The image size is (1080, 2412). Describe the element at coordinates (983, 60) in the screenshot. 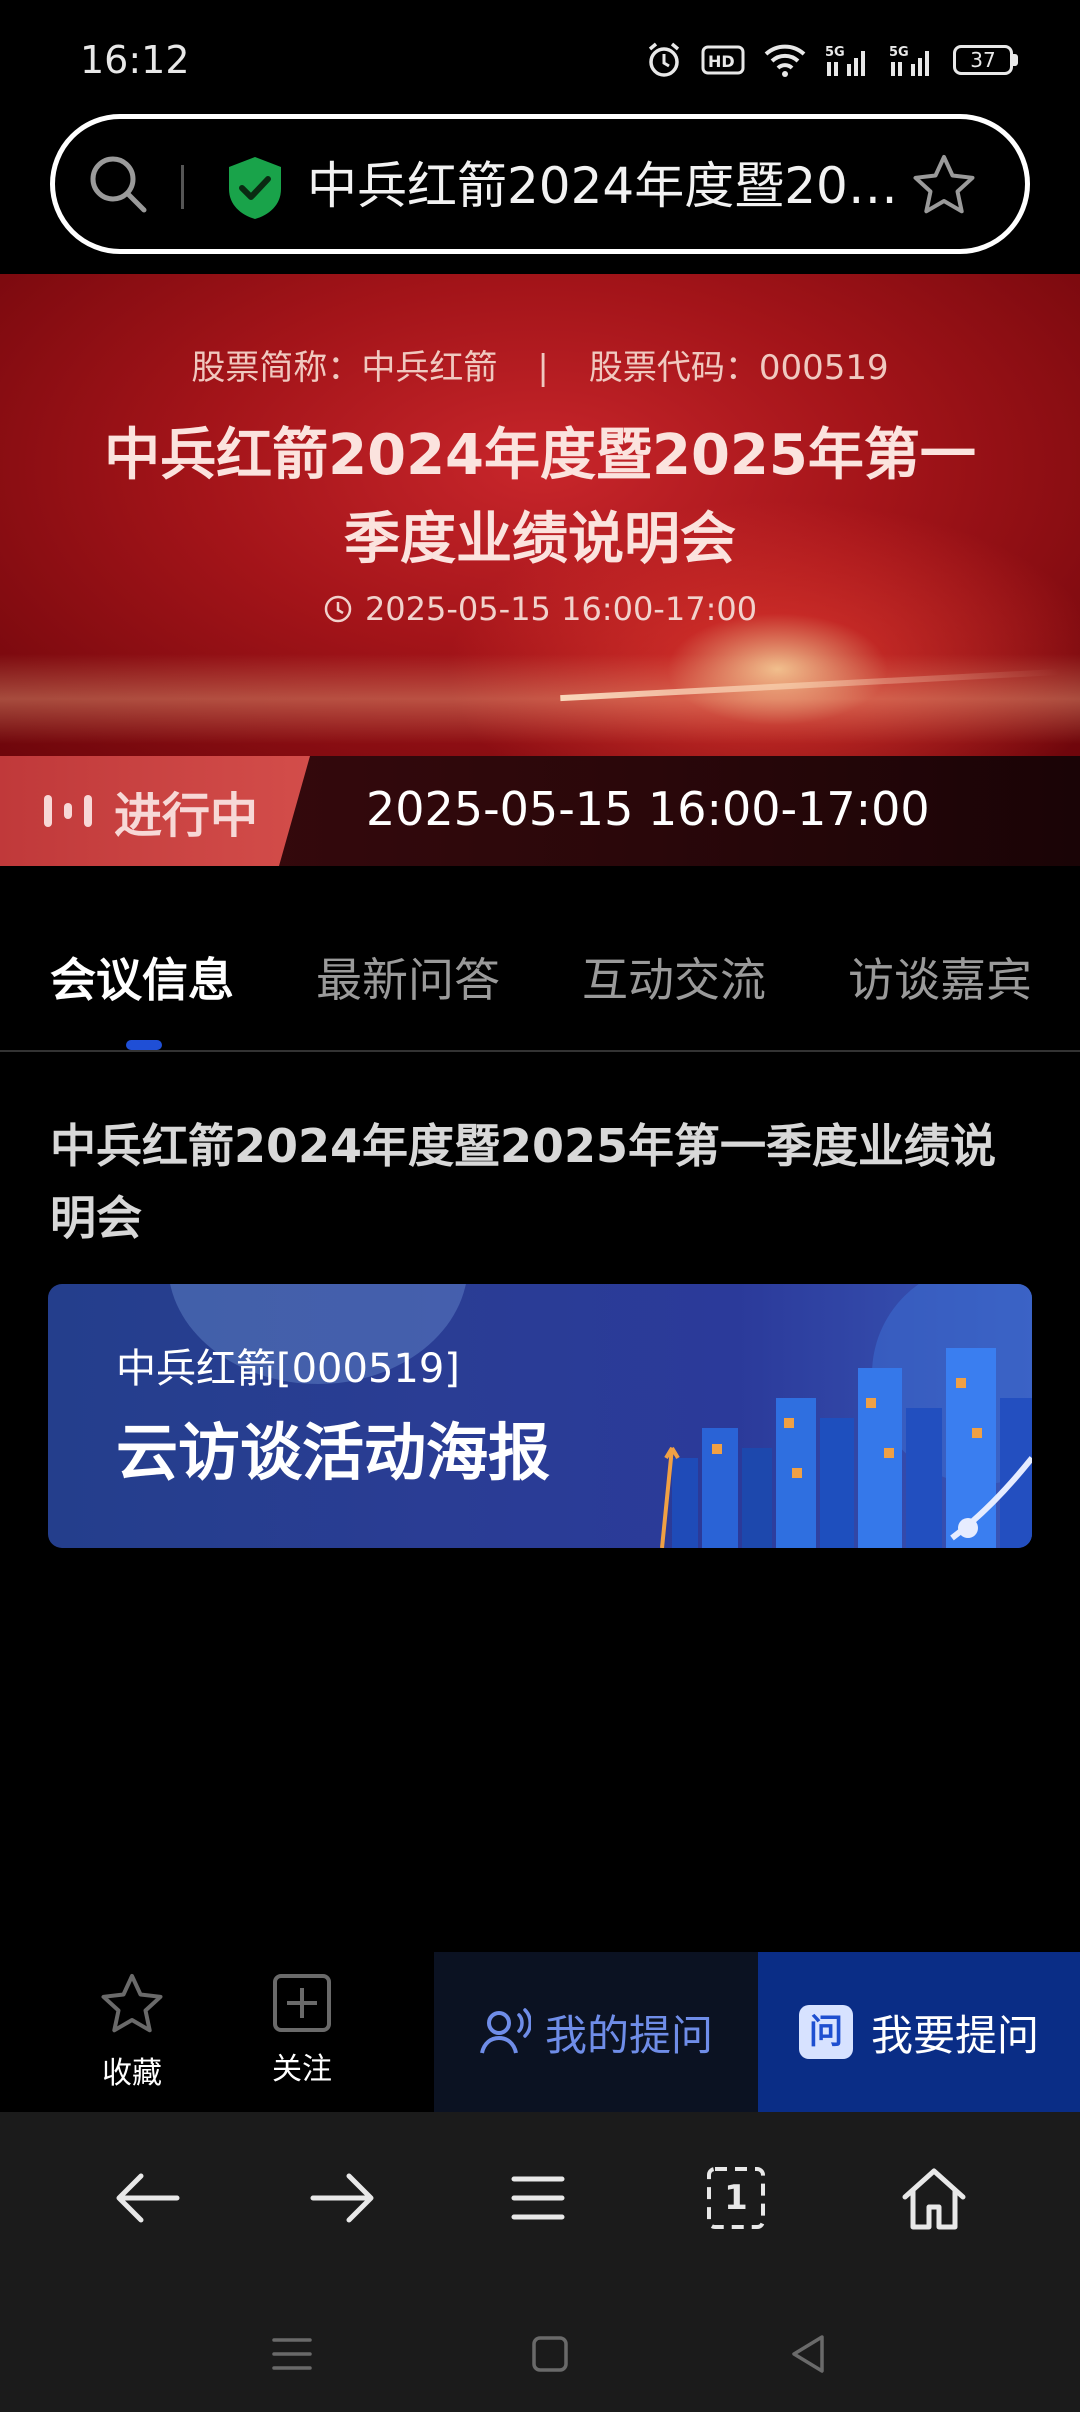

I see `battery-level: 37` at that location.